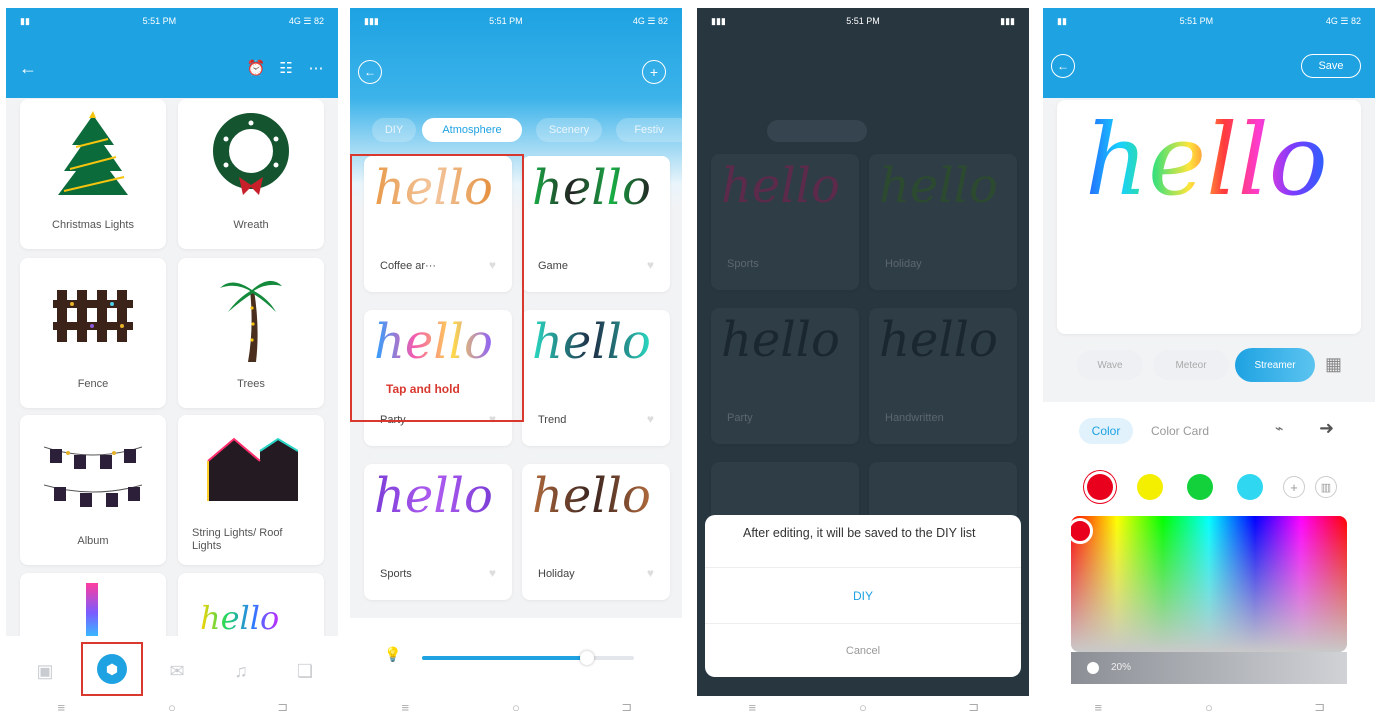 The width and height of the screenshot is (1384, 718). What do you see at coordinates (177, 671) in the screenshot?
I see `chat-icon: ✉` at bounding box center [177, 671].